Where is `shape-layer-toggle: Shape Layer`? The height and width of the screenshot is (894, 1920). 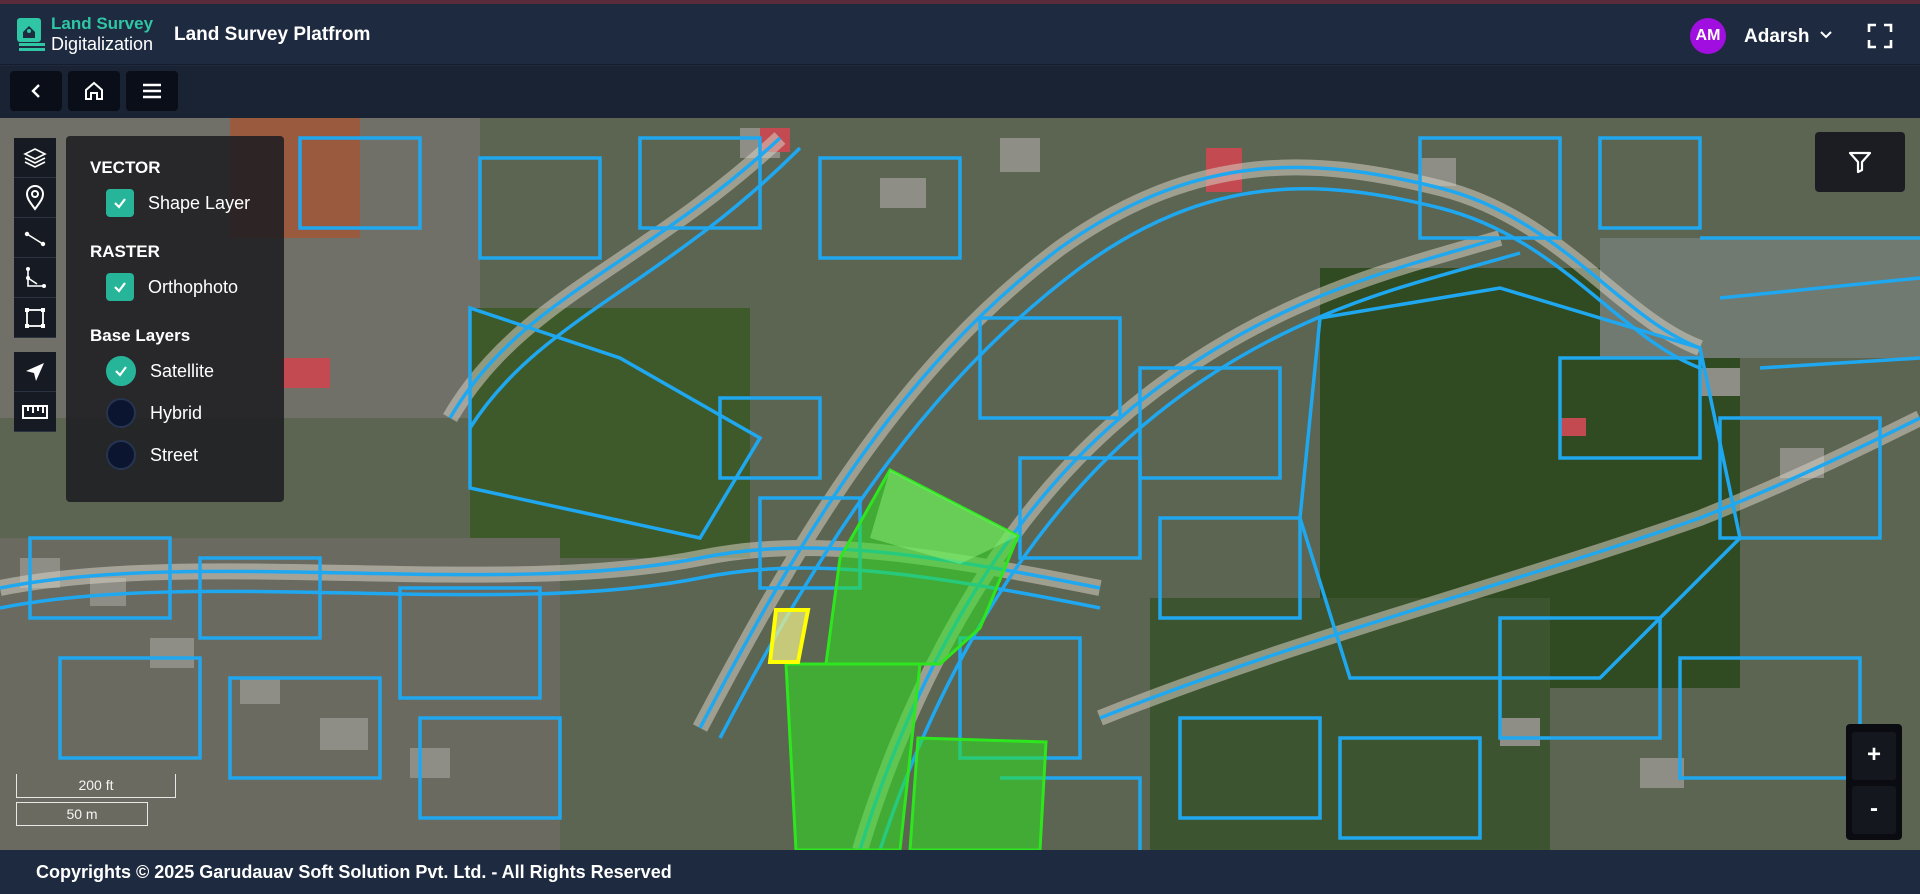 shape-layer-toggle: Shape Layer is located at coordinates (178, 203).